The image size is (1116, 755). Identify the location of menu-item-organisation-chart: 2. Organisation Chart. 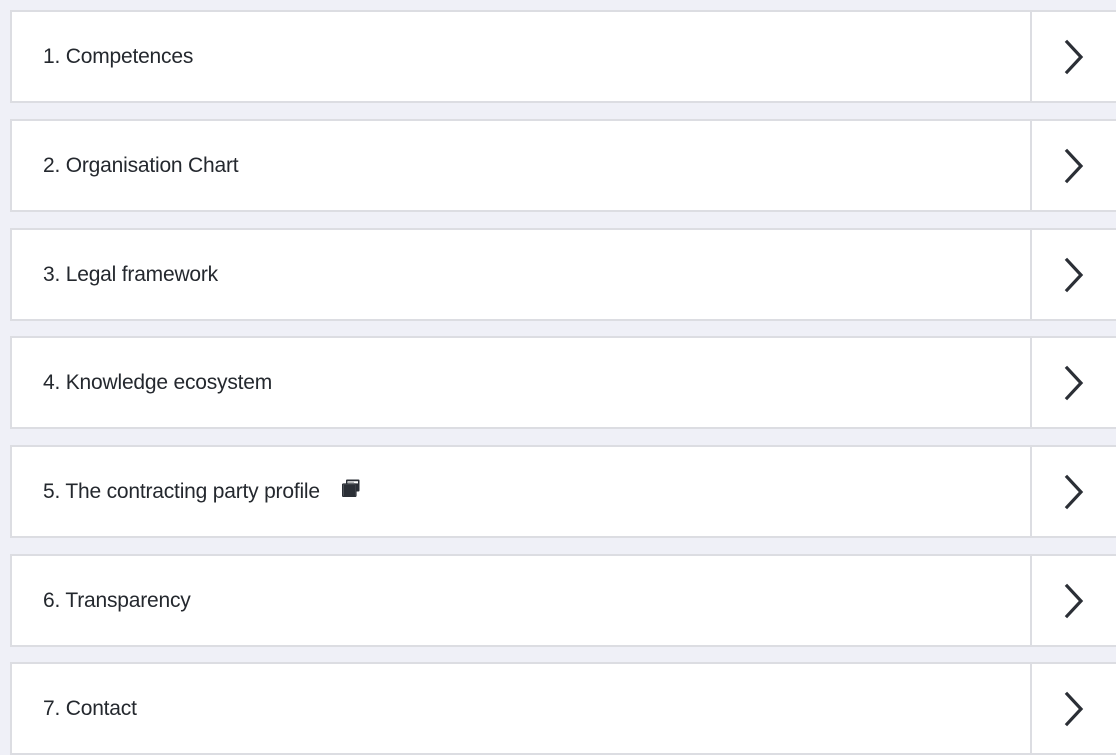
(563, 165).